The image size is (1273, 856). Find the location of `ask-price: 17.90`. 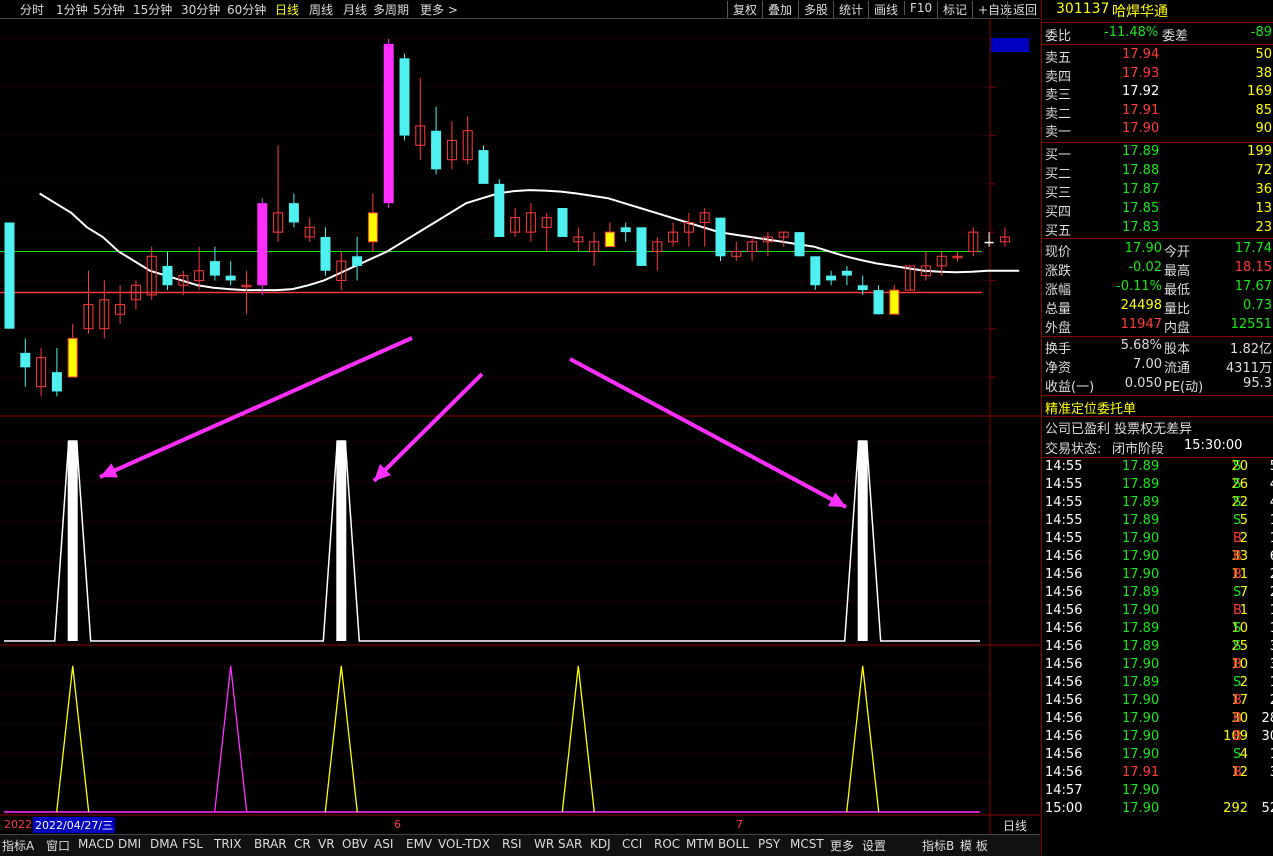

ask-price: 17.90 is located at coordinates (1141, 129).